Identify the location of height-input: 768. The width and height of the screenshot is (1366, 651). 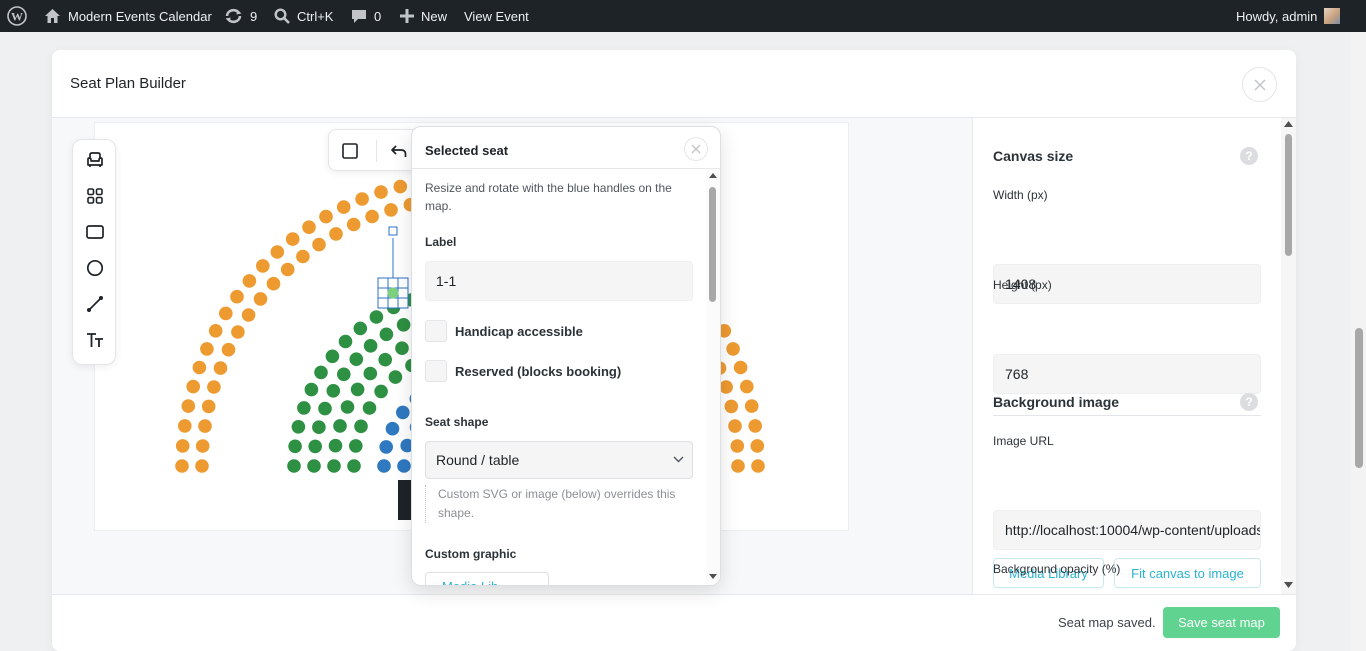
(1127, 374).